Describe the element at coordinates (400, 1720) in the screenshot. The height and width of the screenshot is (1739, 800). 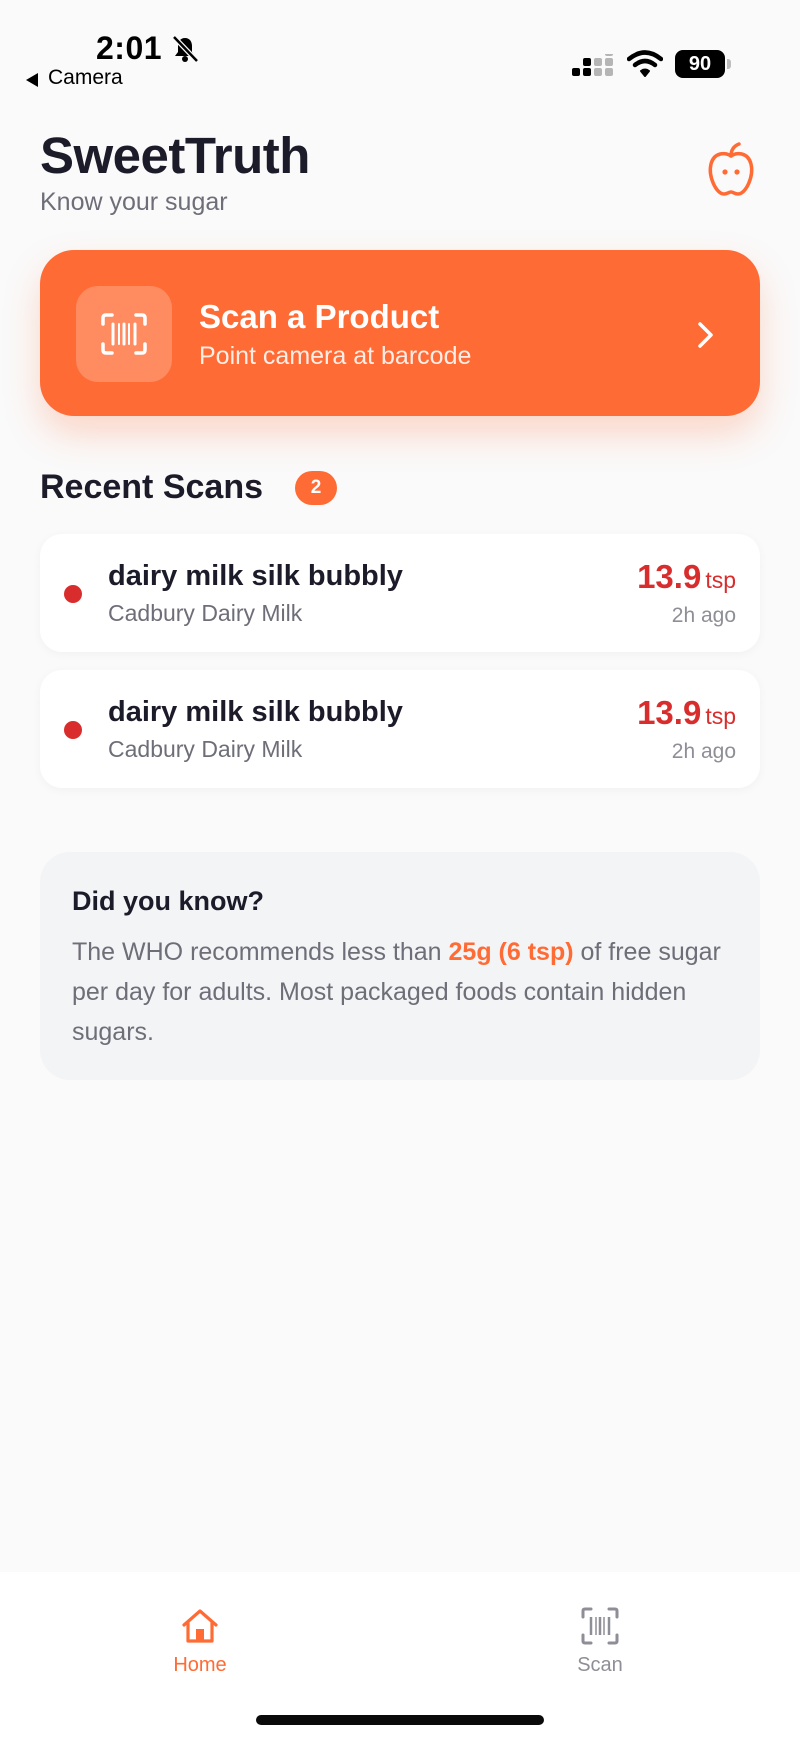
I see `home-indicator` at that location.